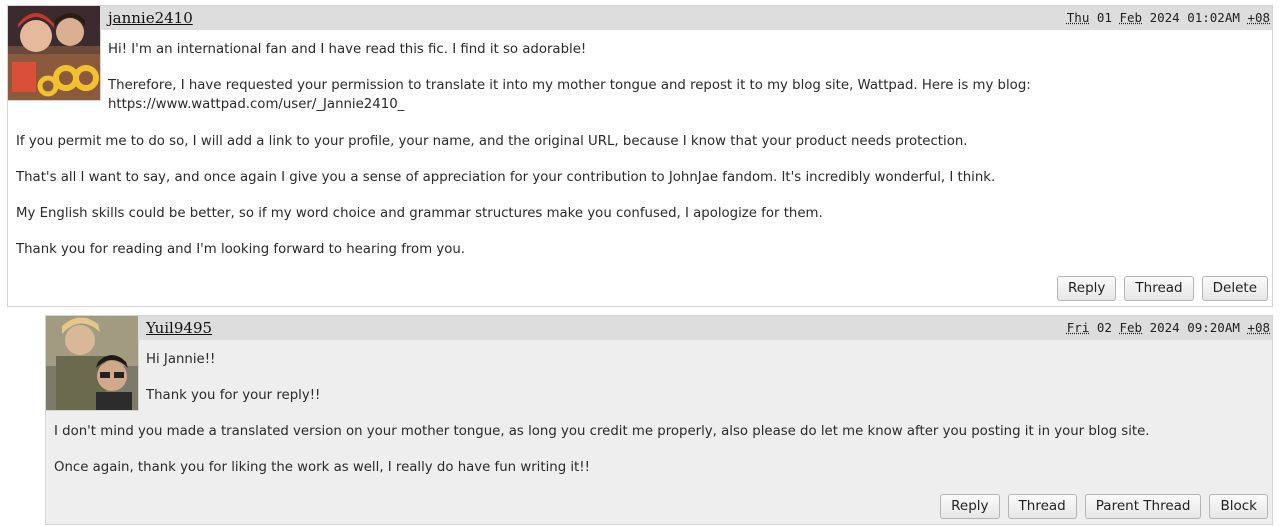  What do you see at coordinates (686, 18) in the screenshot?
I see `comment-header: jannie2410 Thu 01 Feb 2024 01:02AM +08` at bounding box center [686, 18].